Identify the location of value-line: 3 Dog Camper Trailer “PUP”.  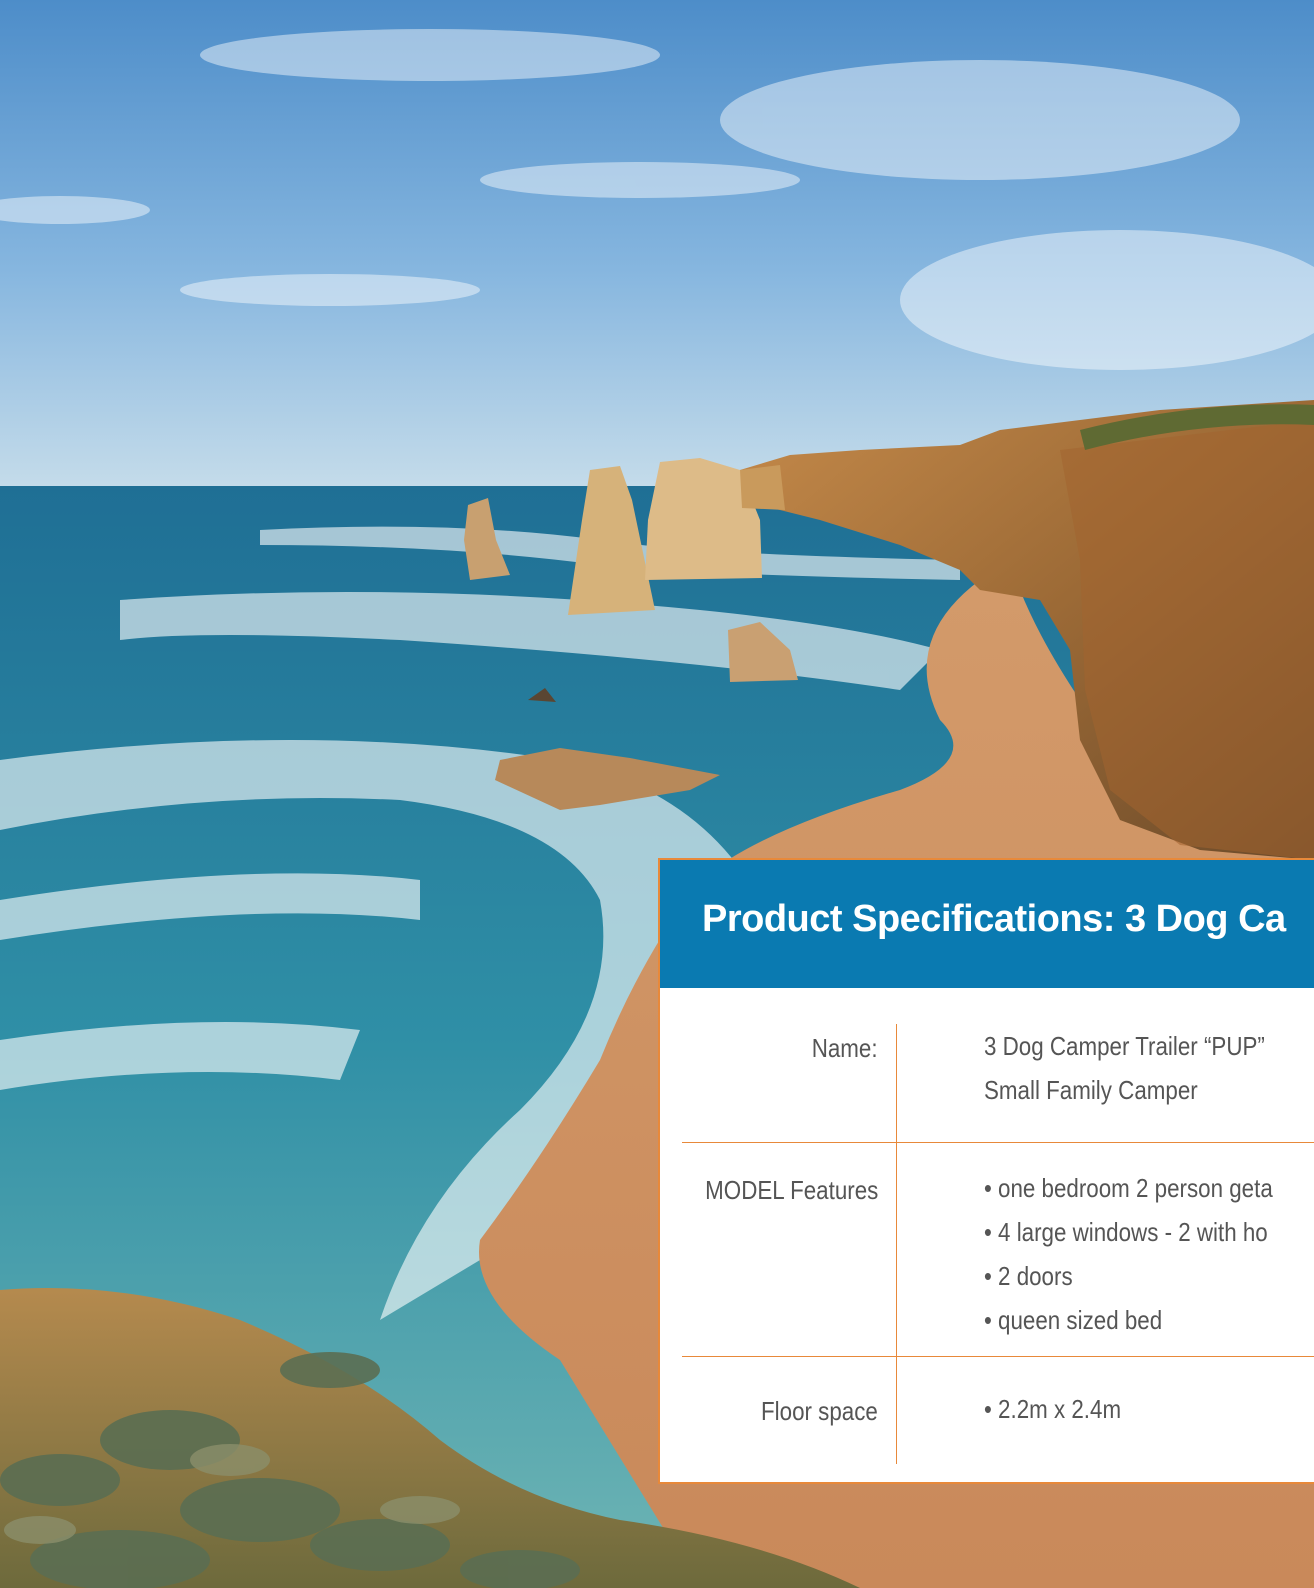
(1124, 1046).